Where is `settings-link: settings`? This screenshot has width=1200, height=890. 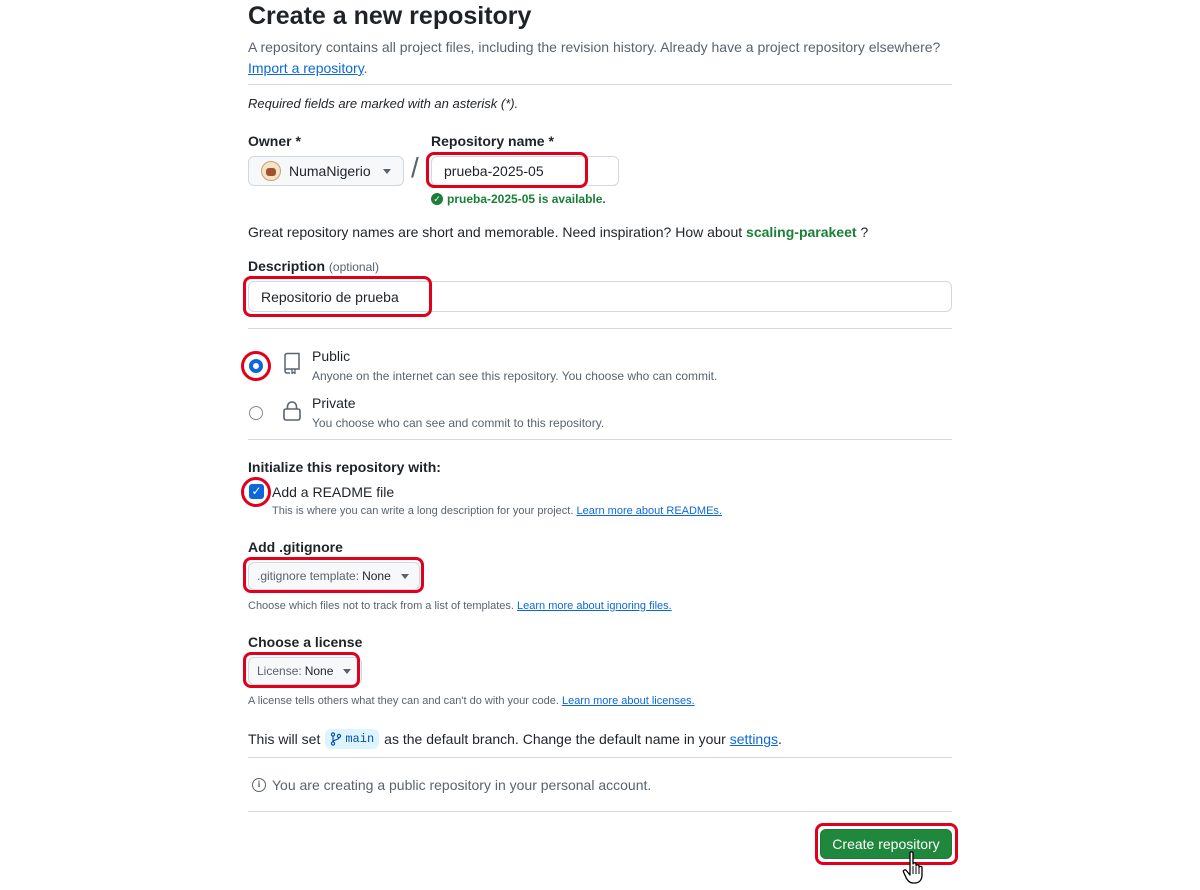 settings-link: settings is located at coordinates (754, 739).